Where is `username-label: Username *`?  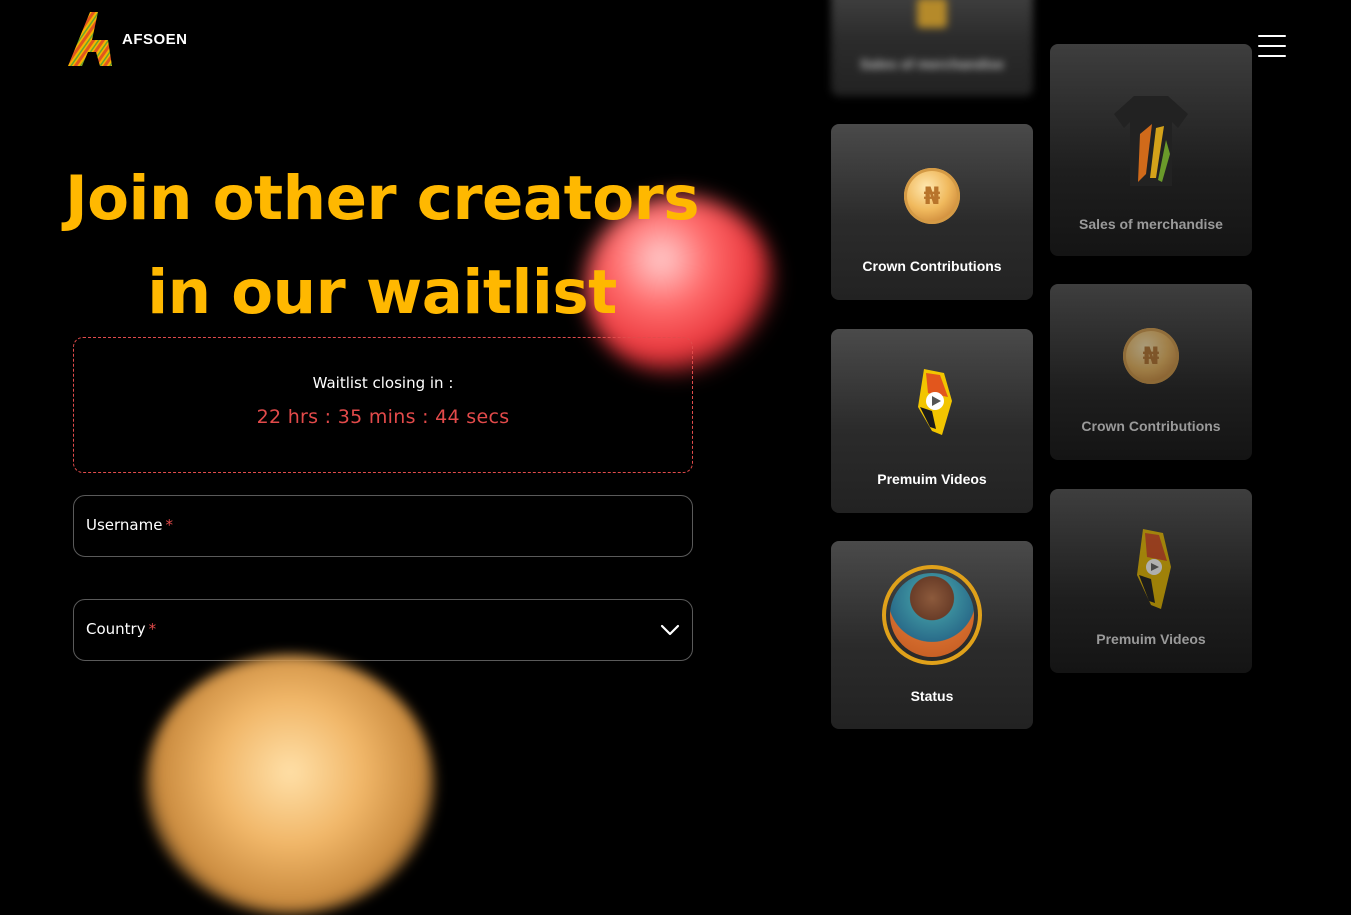 username-label: Username * is located at coordinates (129, 525).